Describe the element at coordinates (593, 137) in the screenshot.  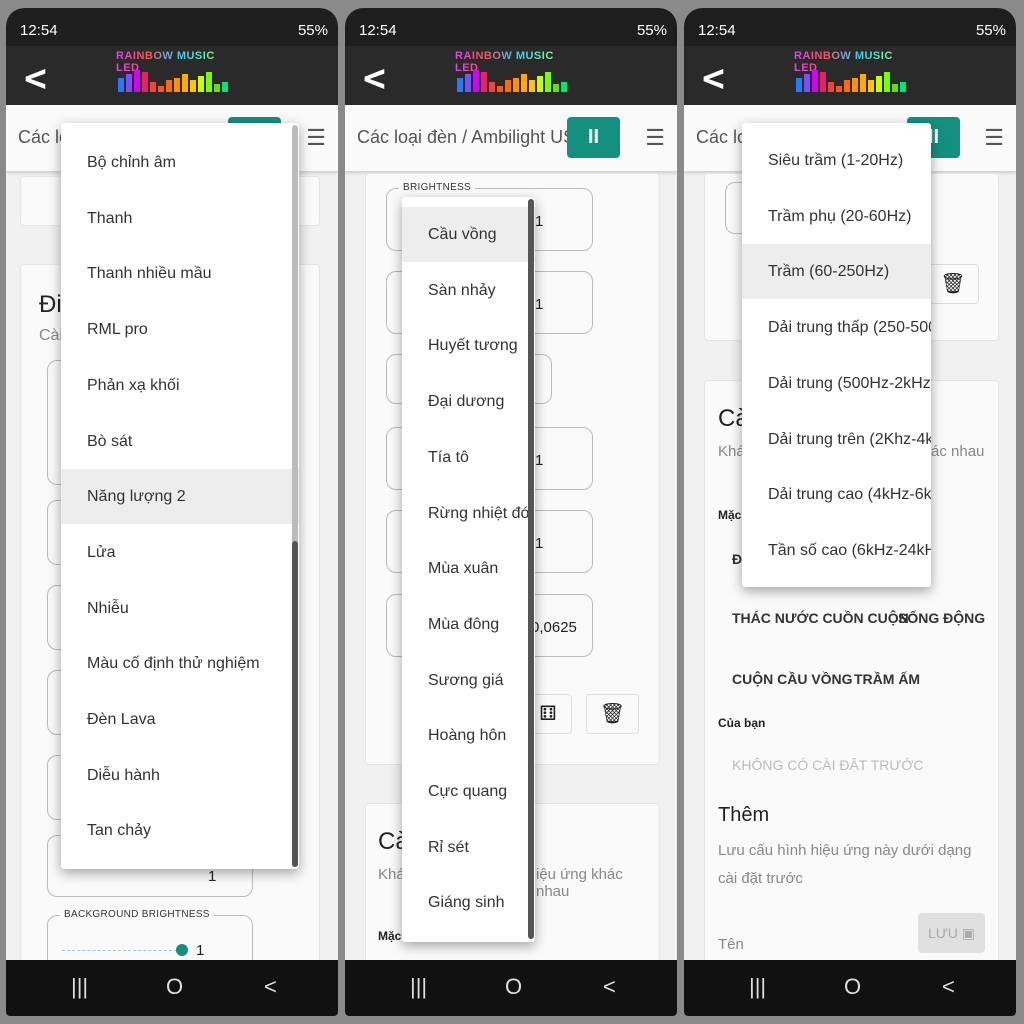
I see `pause-button: II` at that location.